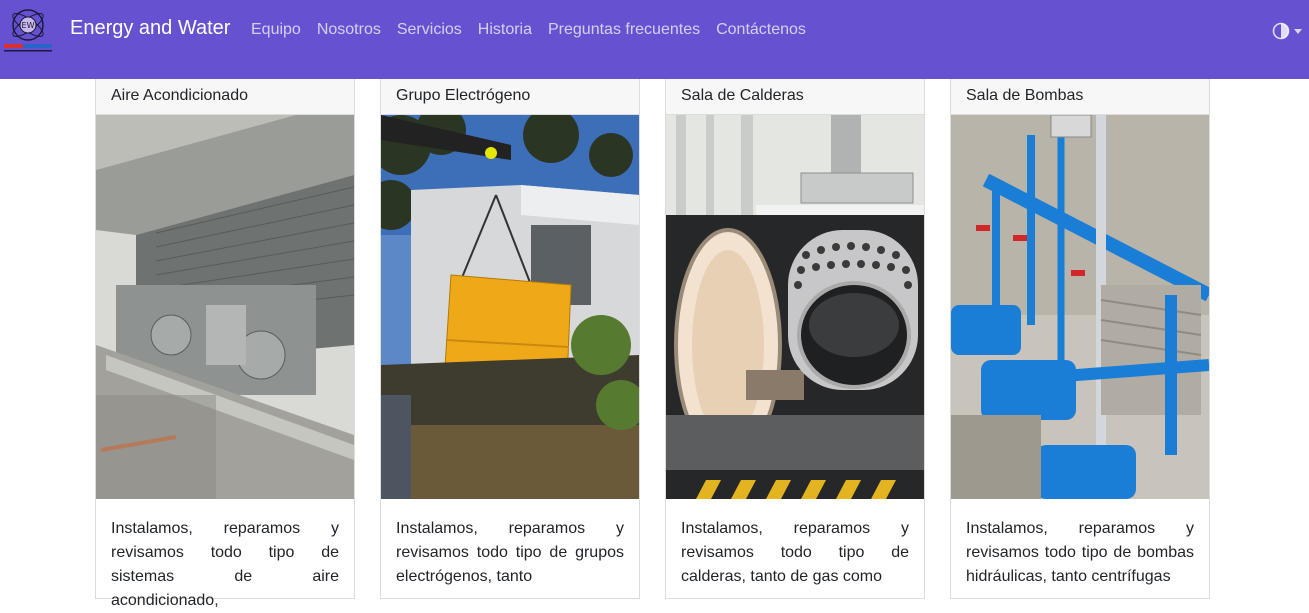  I want to click on nav-link-historia: Historia, so click(505, 30).